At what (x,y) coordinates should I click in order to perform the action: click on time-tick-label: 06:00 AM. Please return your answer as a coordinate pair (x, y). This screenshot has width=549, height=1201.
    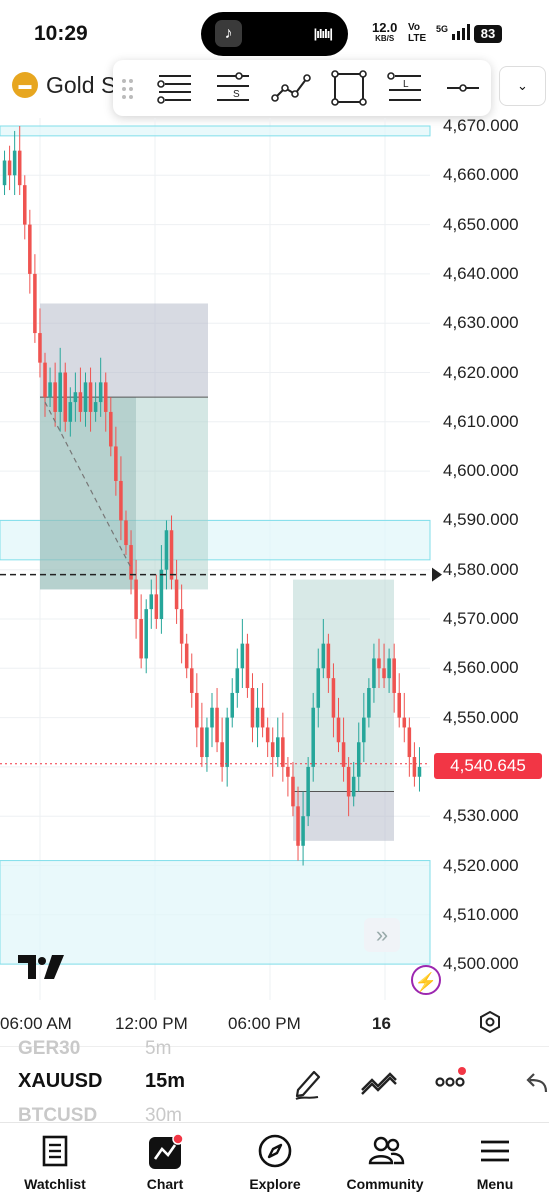
    Looking at the image, I should click on (36, 1023).